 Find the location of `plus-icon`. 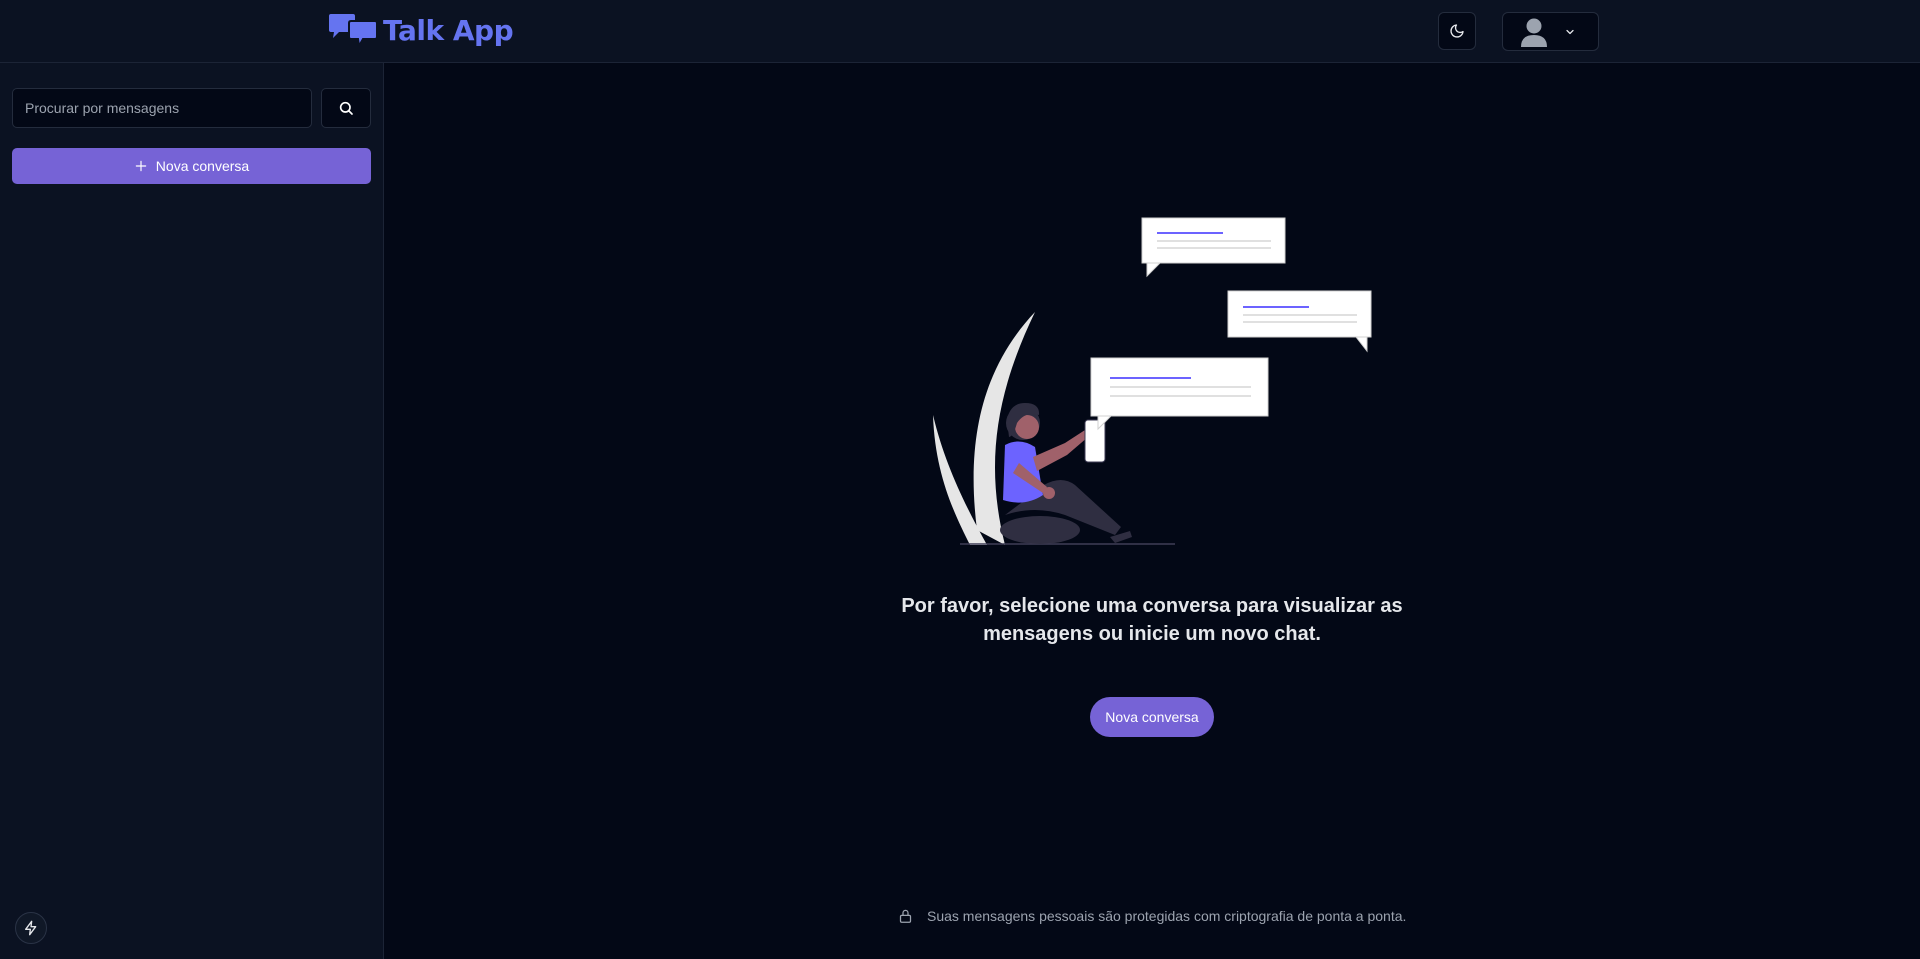

plus-icon is located at coordinates (141, 166).